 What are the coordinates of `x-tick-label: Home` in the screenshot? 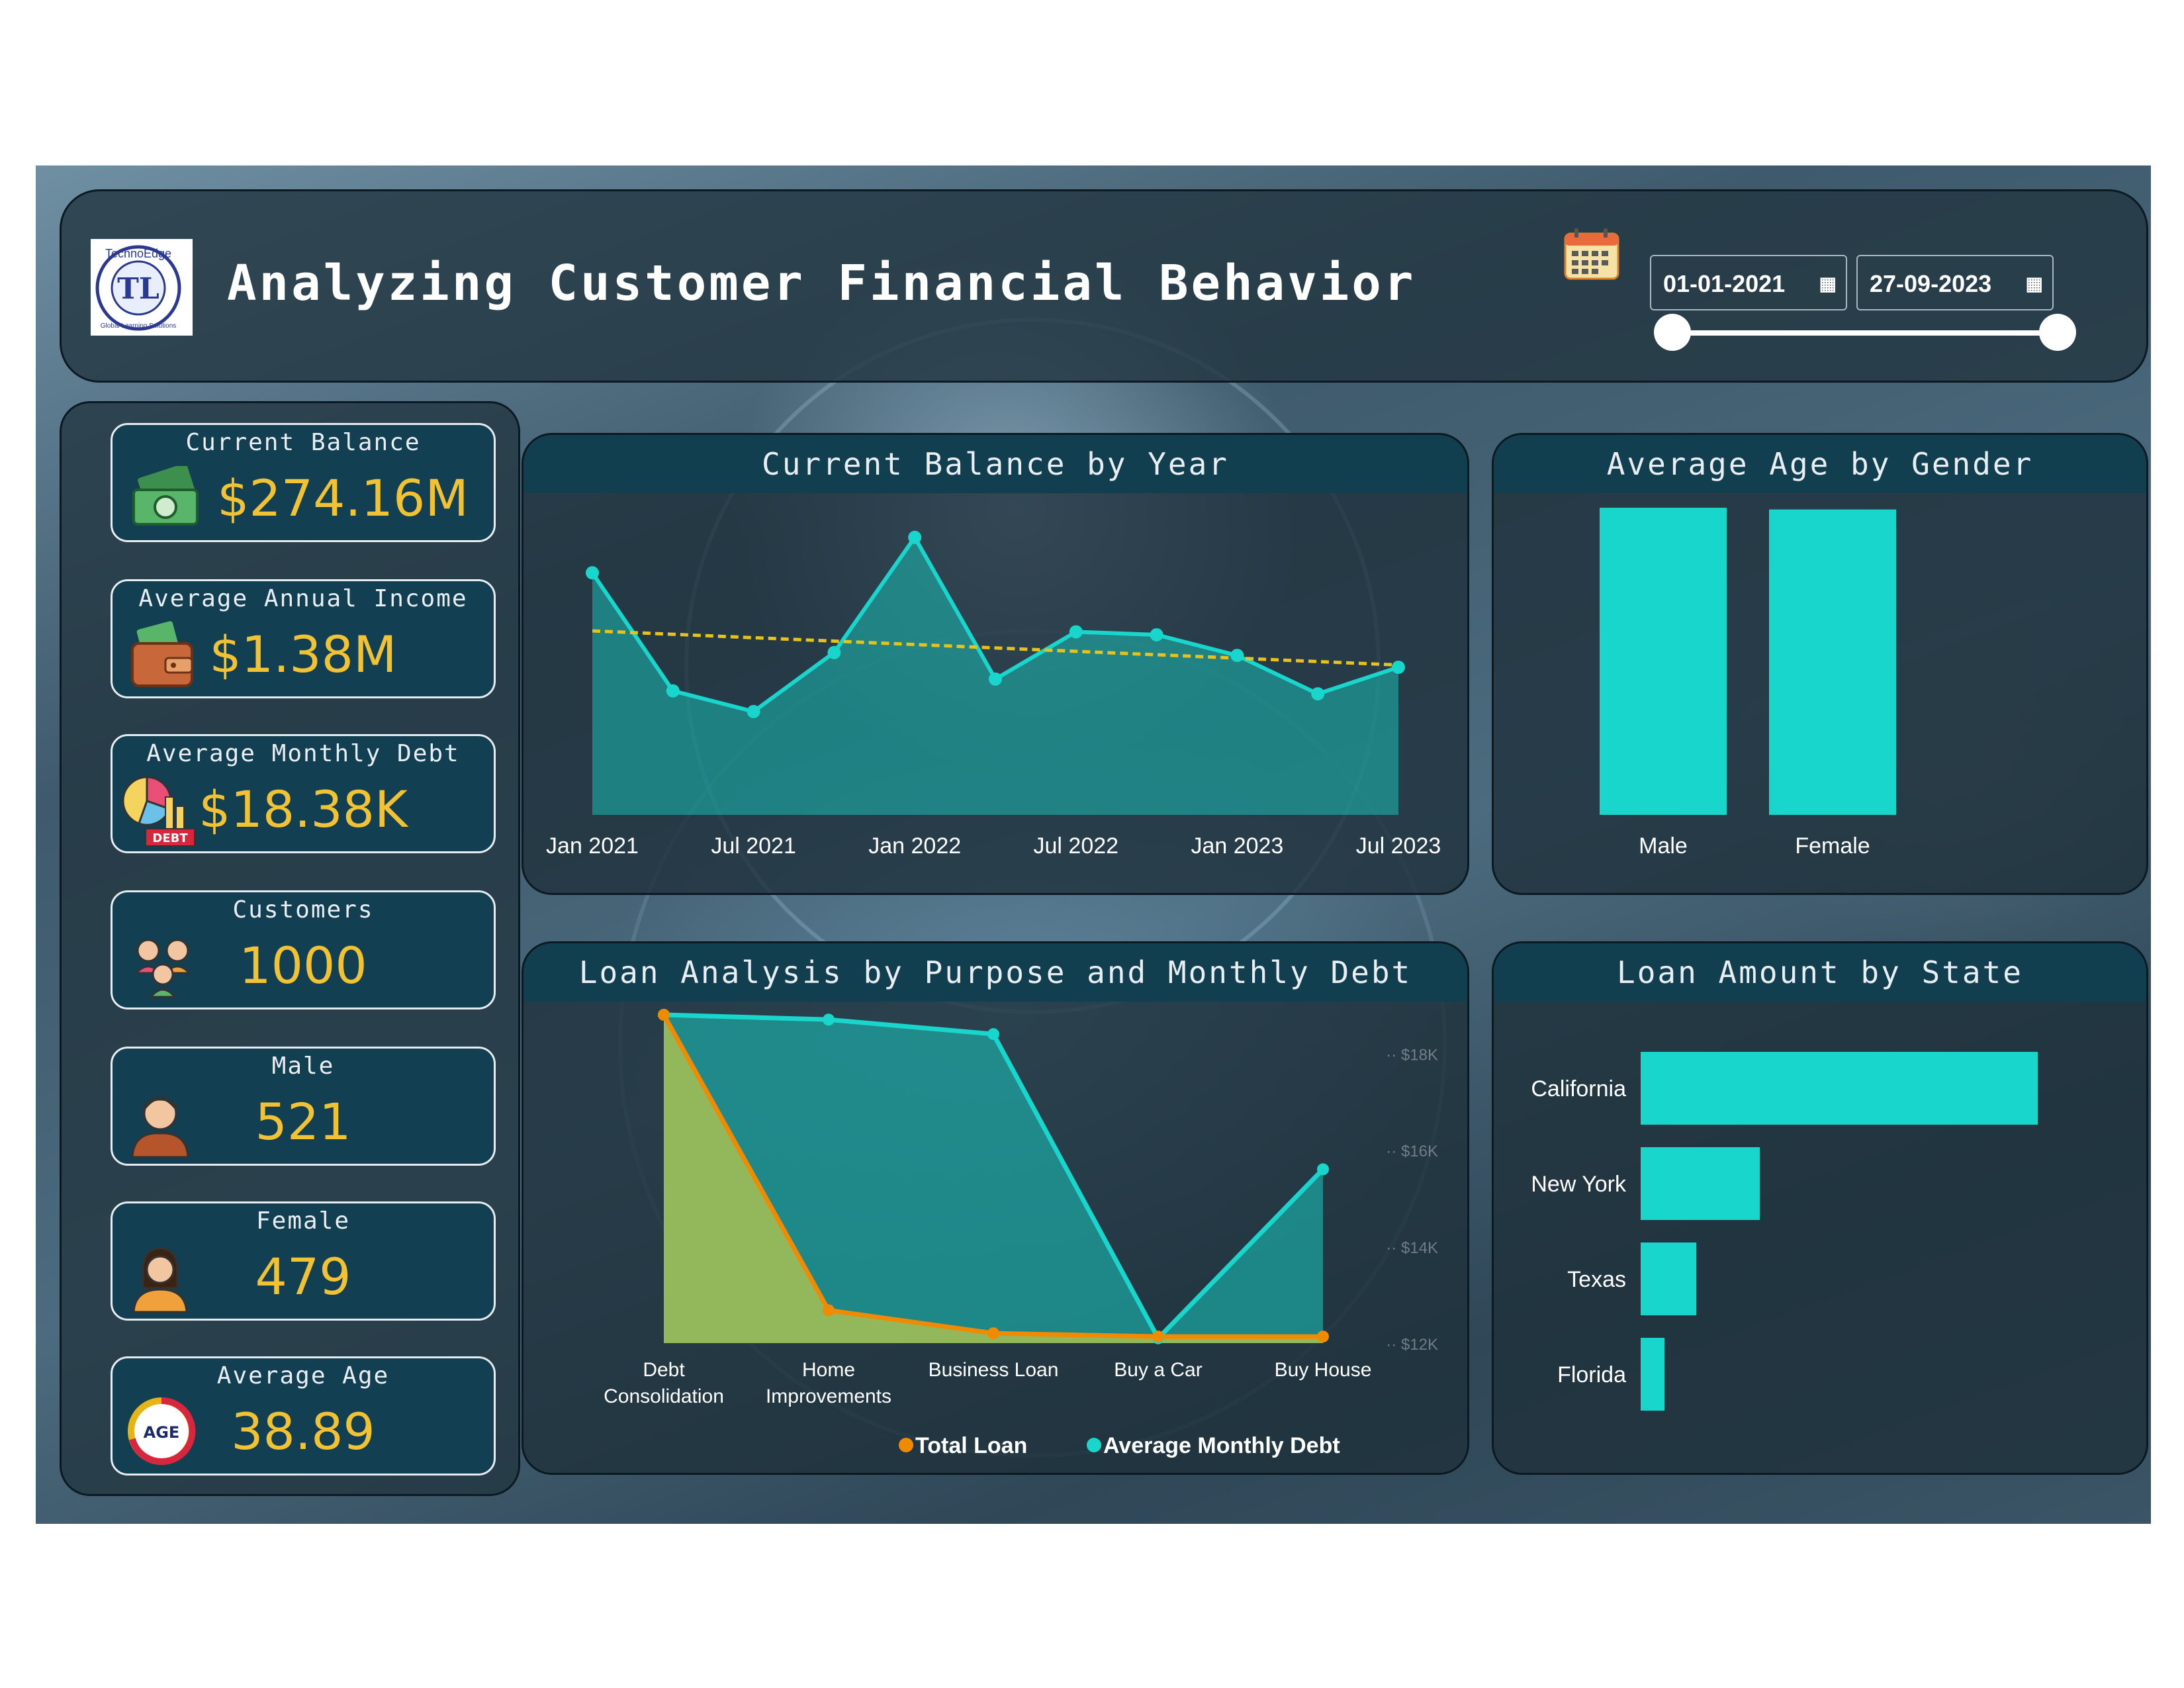 It's located at (829, 1370).